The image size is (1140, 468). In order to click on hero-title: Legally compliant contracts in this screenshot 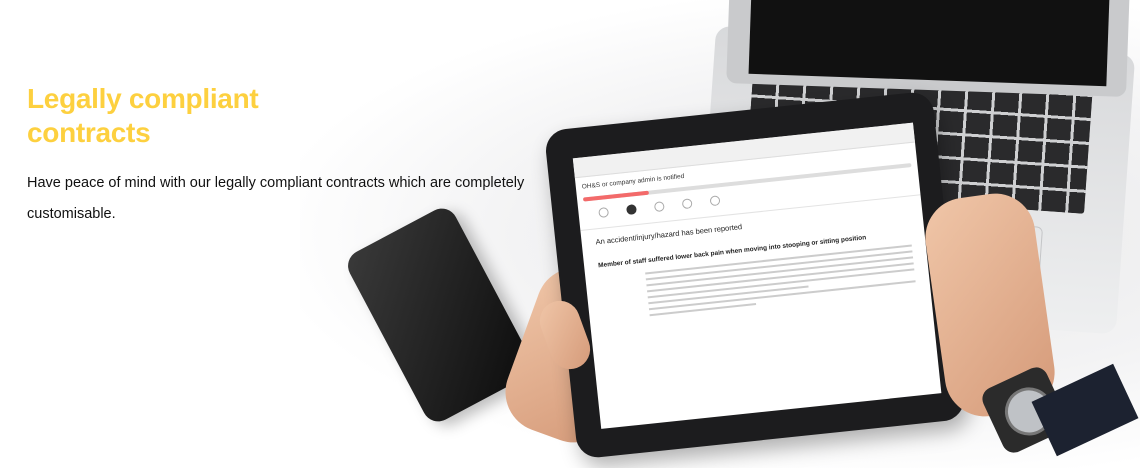, I will do `click(292, 116)`.